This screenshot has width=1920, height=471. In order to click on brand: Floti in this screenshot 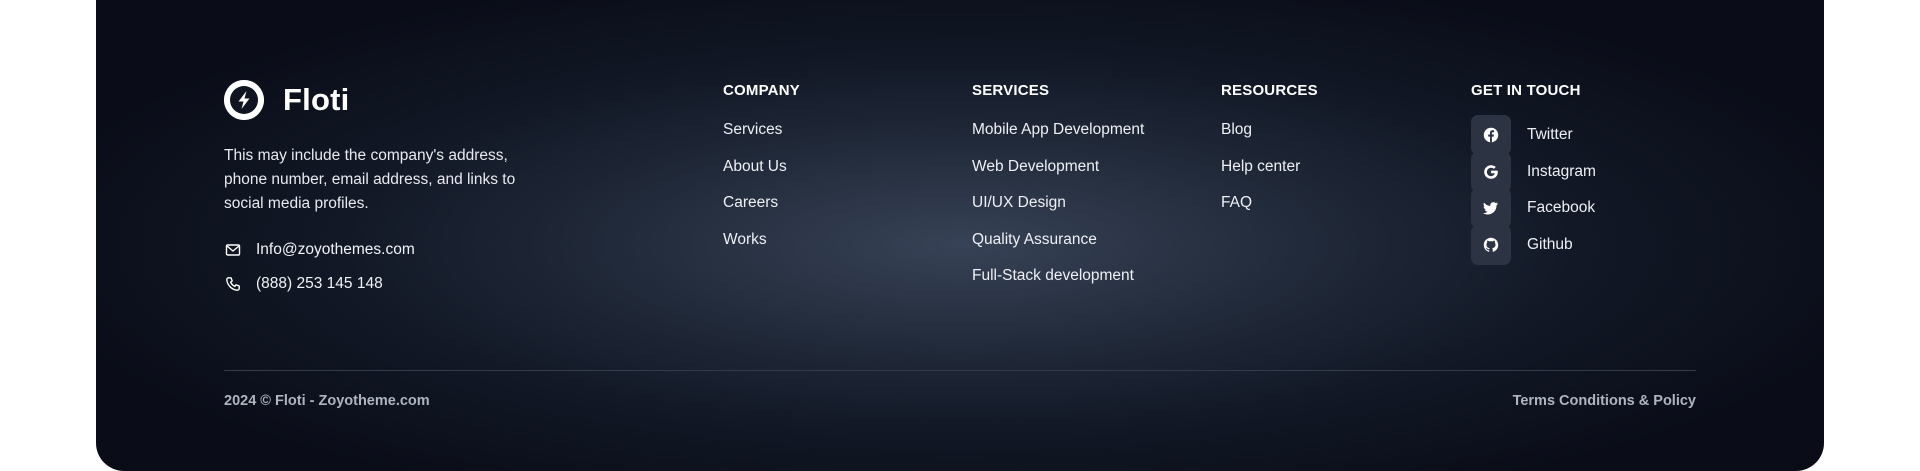, I will do `click(286, 100)`.